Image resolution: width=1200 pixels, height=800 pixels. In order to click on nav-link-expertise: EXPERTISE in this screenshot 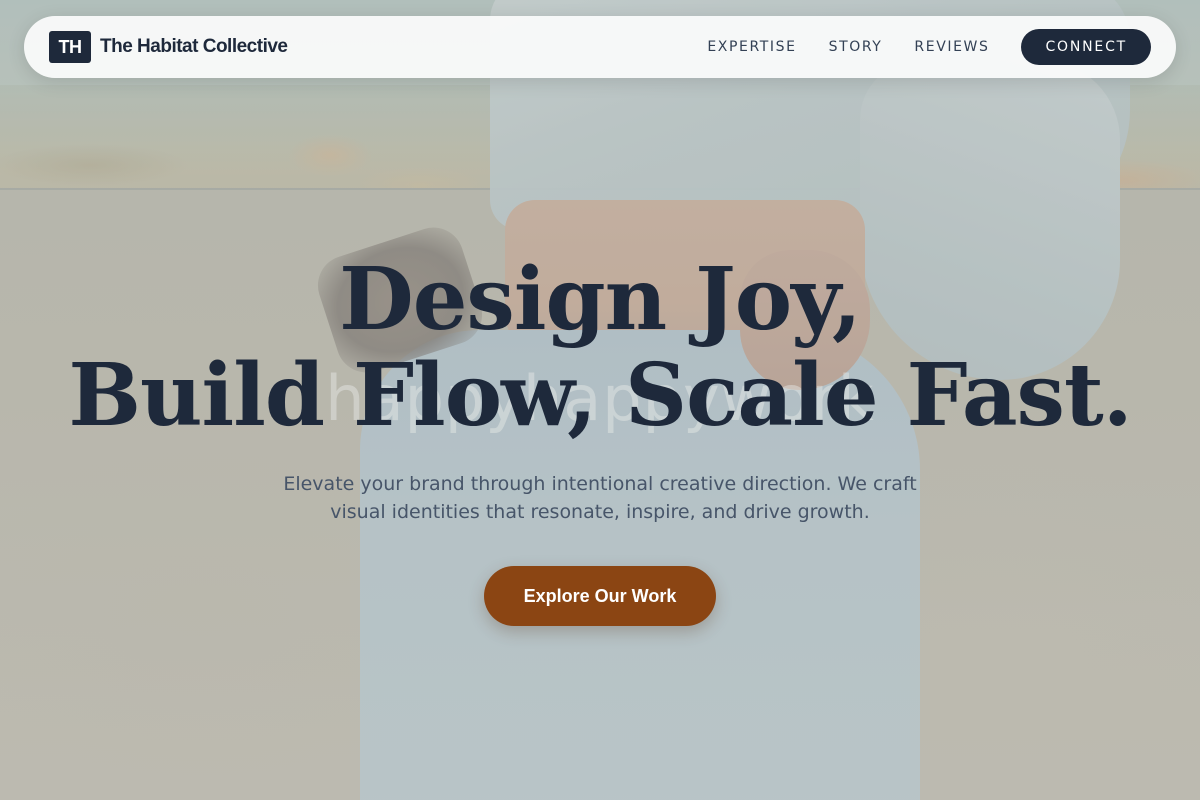, I will do `click(751, 47)`.